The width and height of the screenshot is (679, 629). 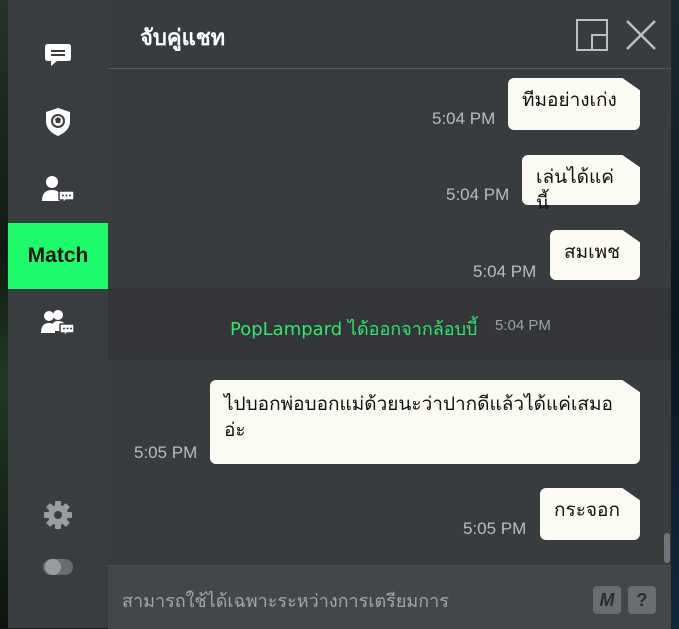 I want to click on chat-footer: สามารถใช้ได้เฉพาะระหว่างการเตรียมการ M ?, so click(x=389, y=597).